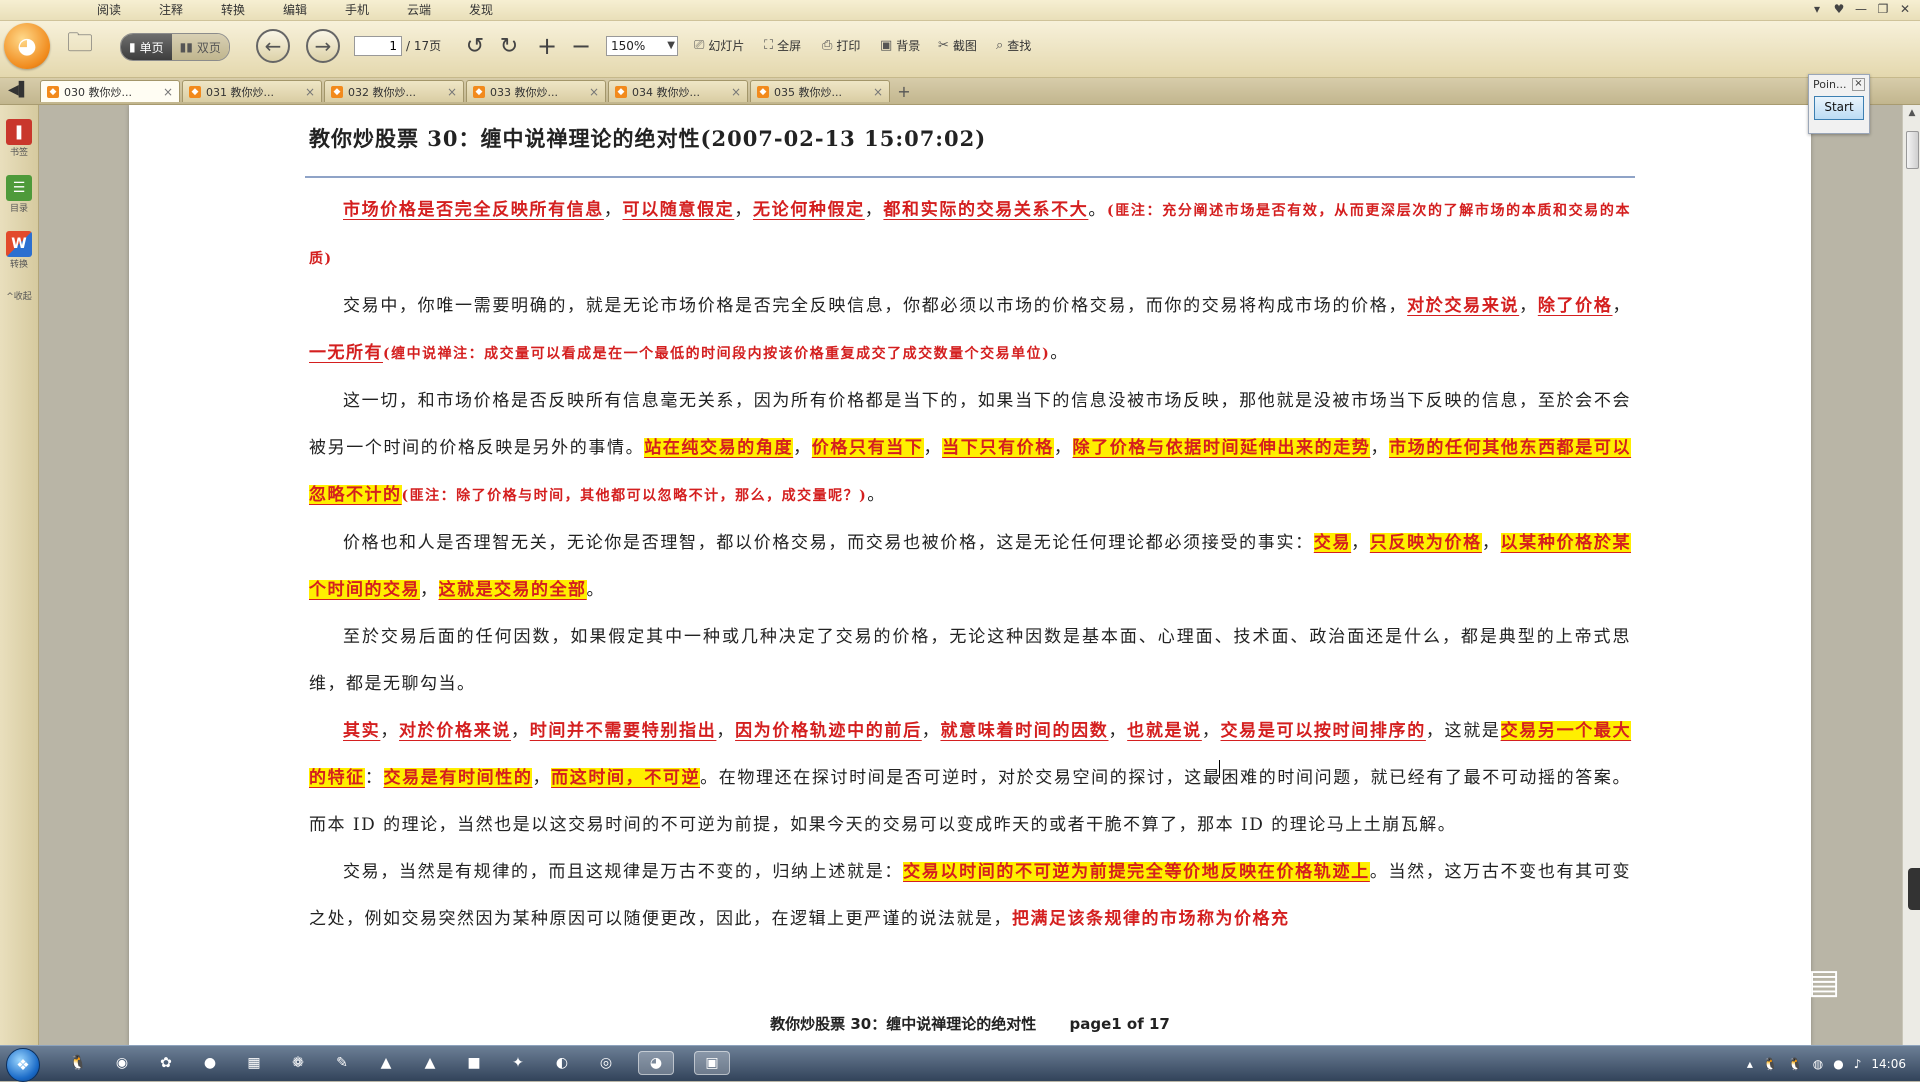 Image resolution: width=1920 pixels, height=1082 pixels. Describe the element at coordinates (1911, 113) in the screenshot. I see `scroll-up-icon: ▲` at that location.